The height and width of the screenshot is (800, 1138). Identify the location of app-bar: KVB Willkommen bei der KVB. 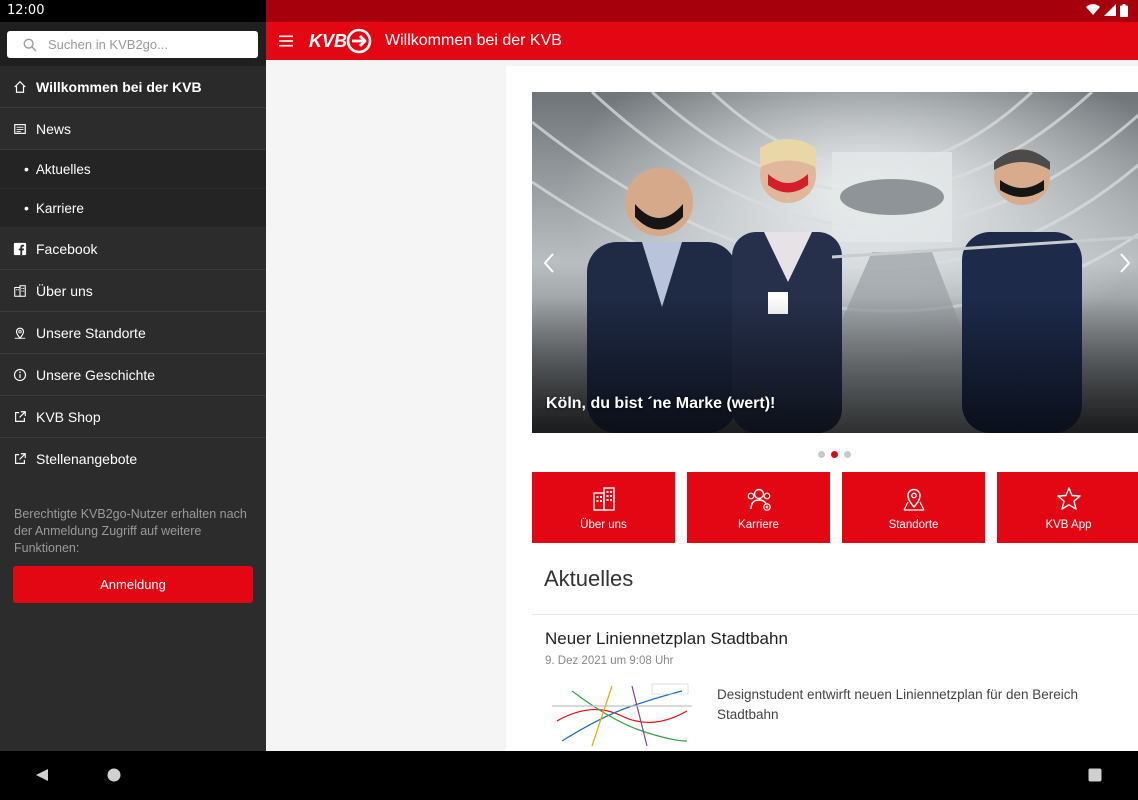
(702, 41).